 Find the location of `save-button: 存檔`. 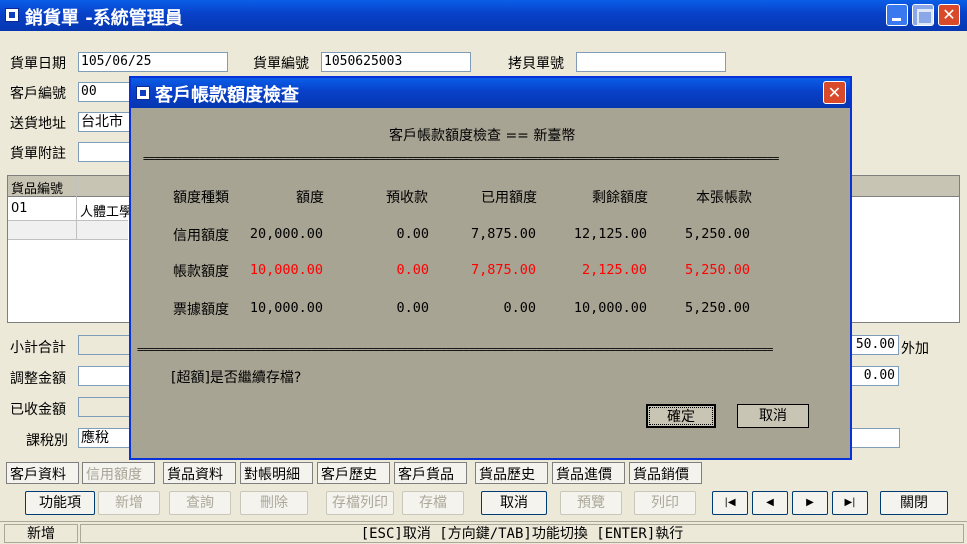

save-button: 存檔 is located at coordinates (433, 503).